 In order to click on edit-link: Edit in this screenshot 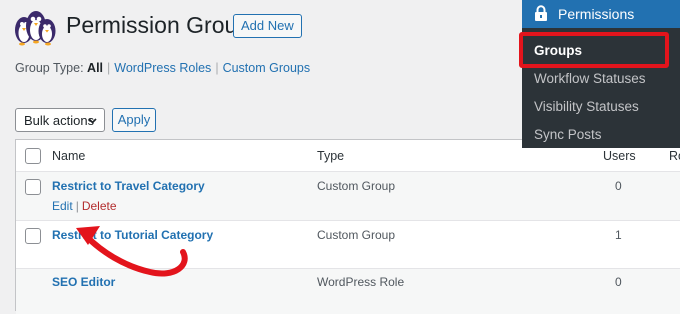, I will do `click(62, 206)`.